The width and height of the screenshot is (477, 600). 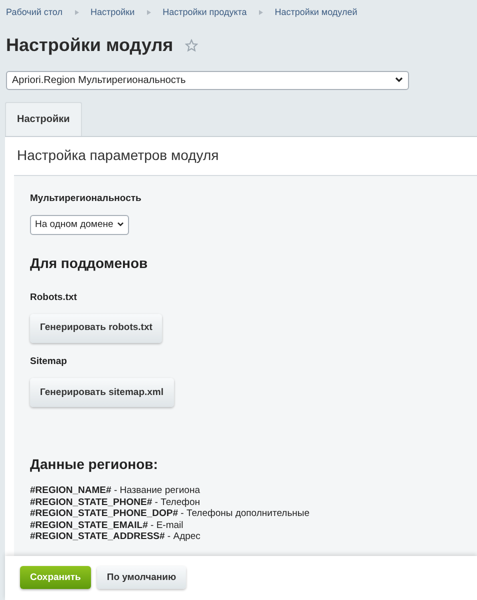 What do you see at coordinates (43, 119) in the screenshot?
I see `settings-tab: Настройки` at bounding box center [43, 119].